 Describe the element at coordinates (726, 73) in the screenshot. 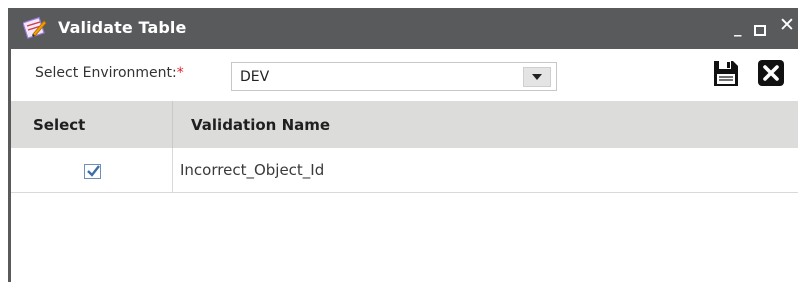

I see `save-icon` at that location.